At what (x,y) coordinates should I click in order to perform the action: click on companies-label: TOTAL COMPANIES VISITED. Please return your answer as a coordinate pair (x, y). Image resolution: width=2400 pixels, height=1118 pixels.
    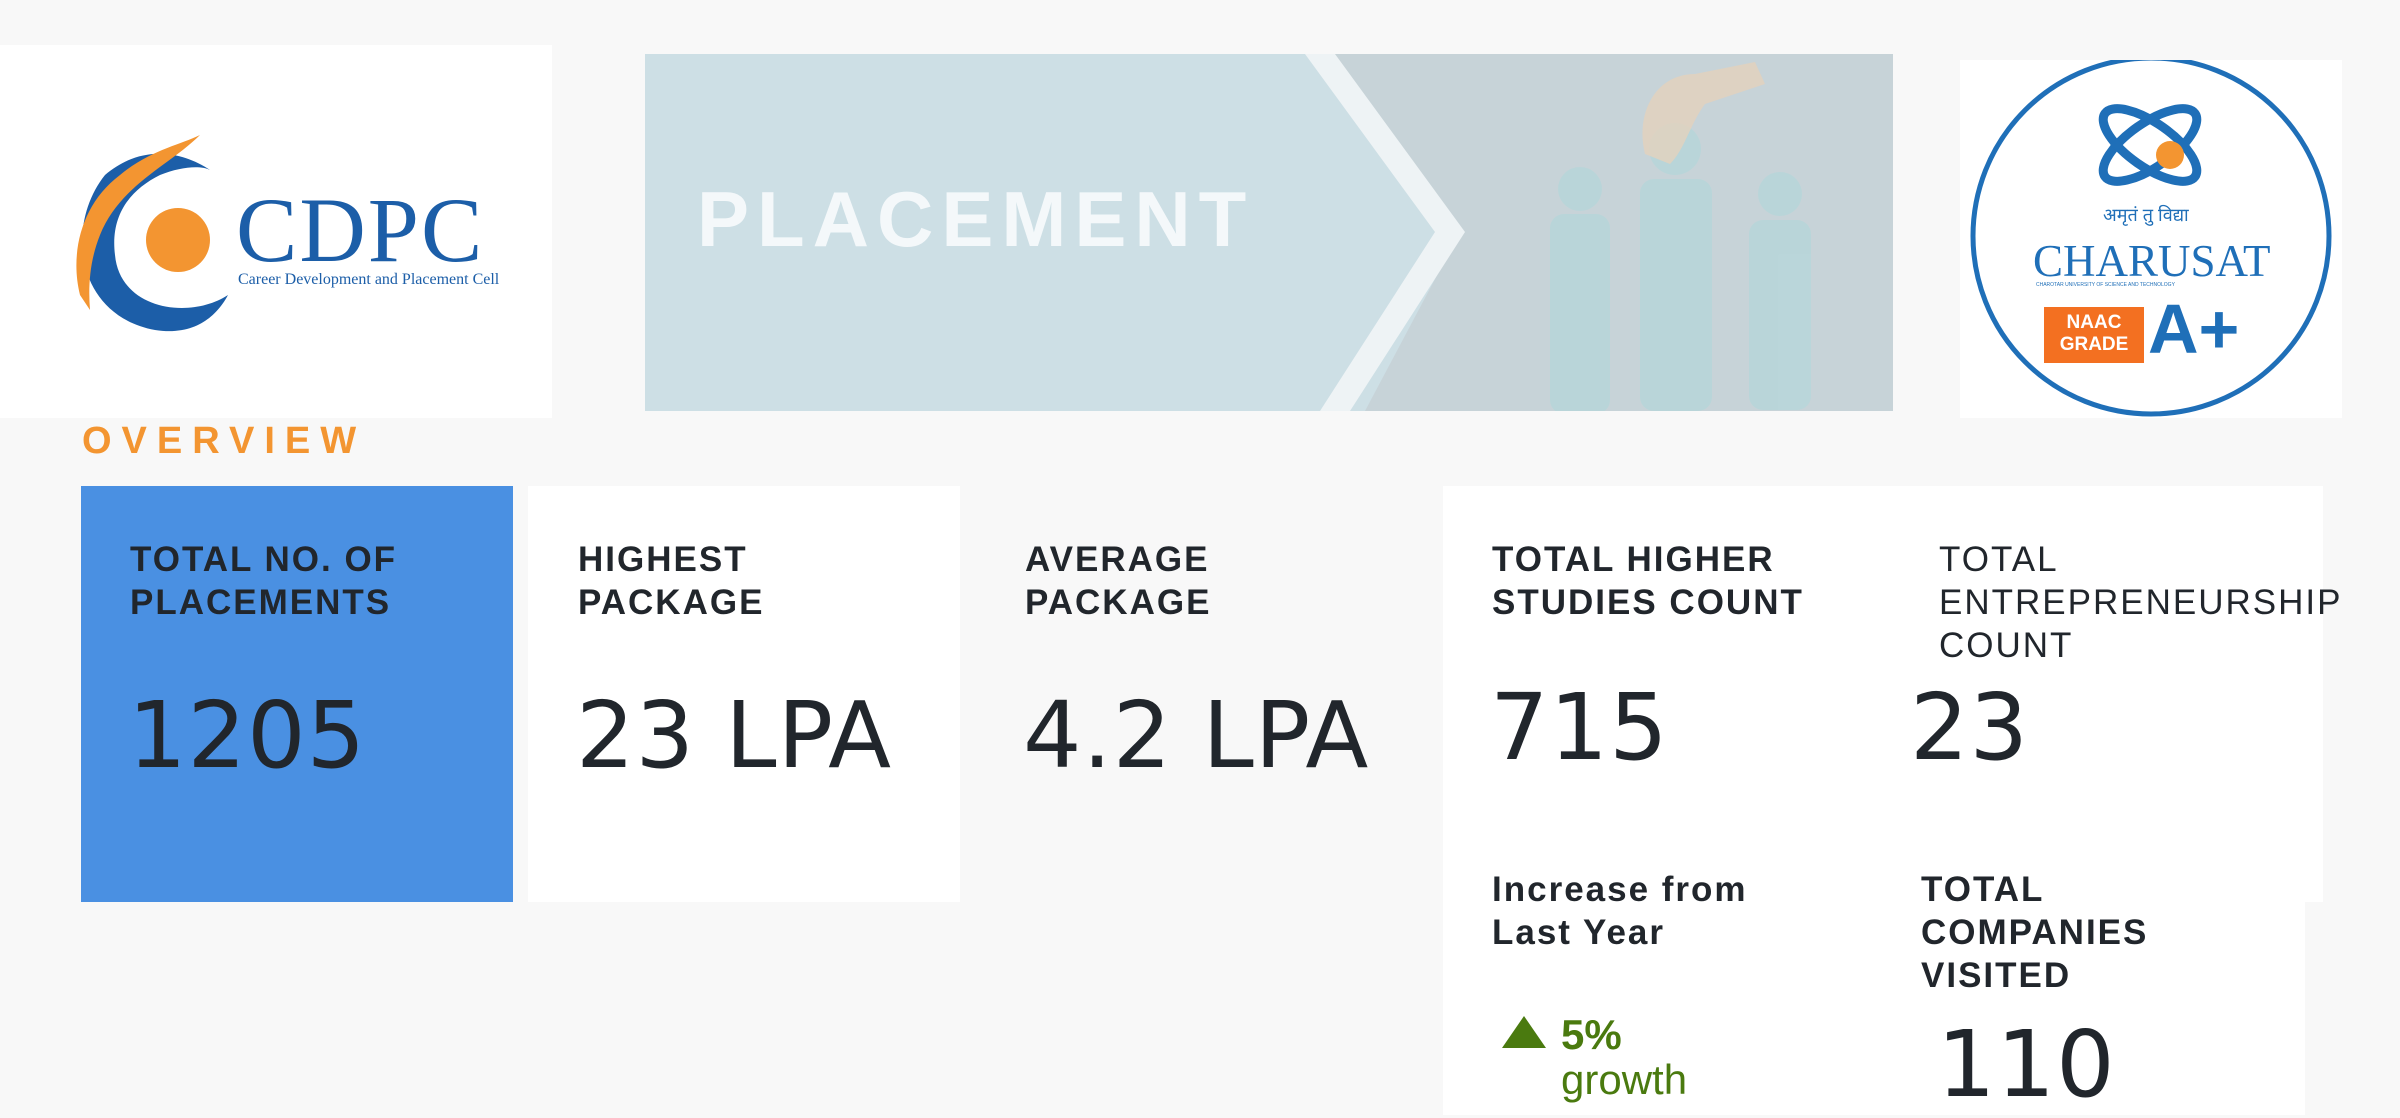
    Looking at the image, I should click on (2034, 932).